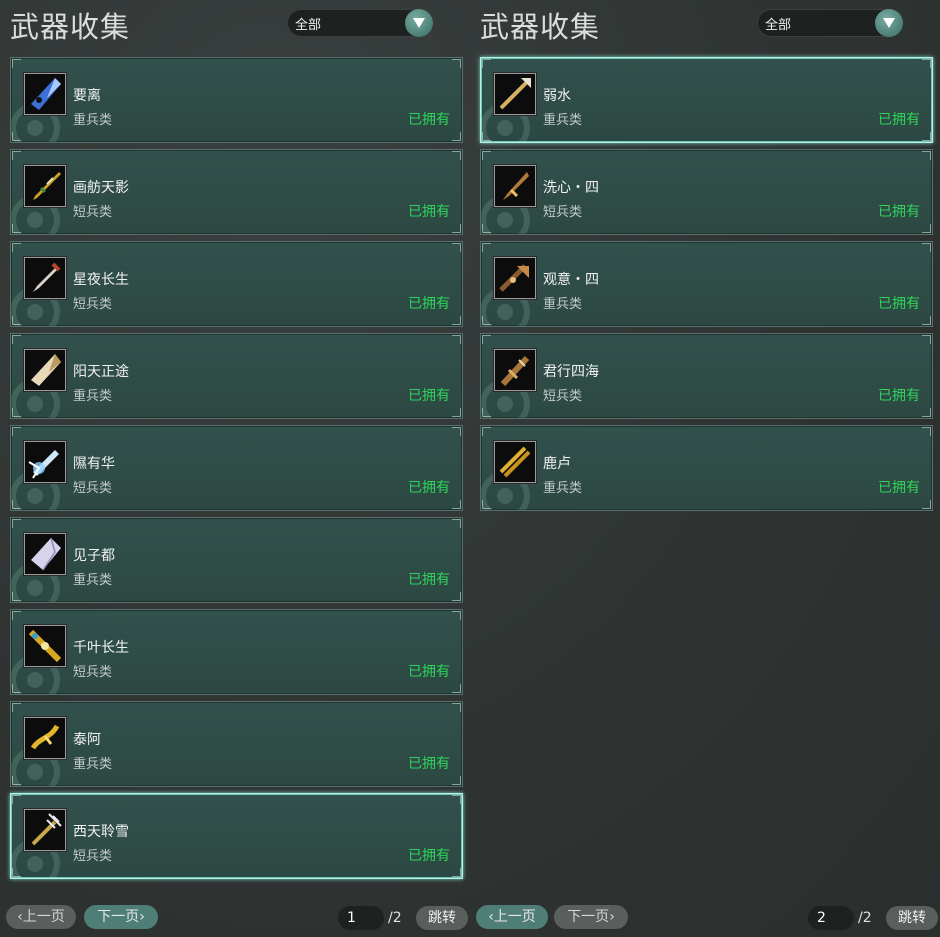 Image resolution: width=940 pixels, height=937 pixels. Describe the element at coordinates (571, 372) in the screenshot. I see `weapon-name: 君行四海` at that location.